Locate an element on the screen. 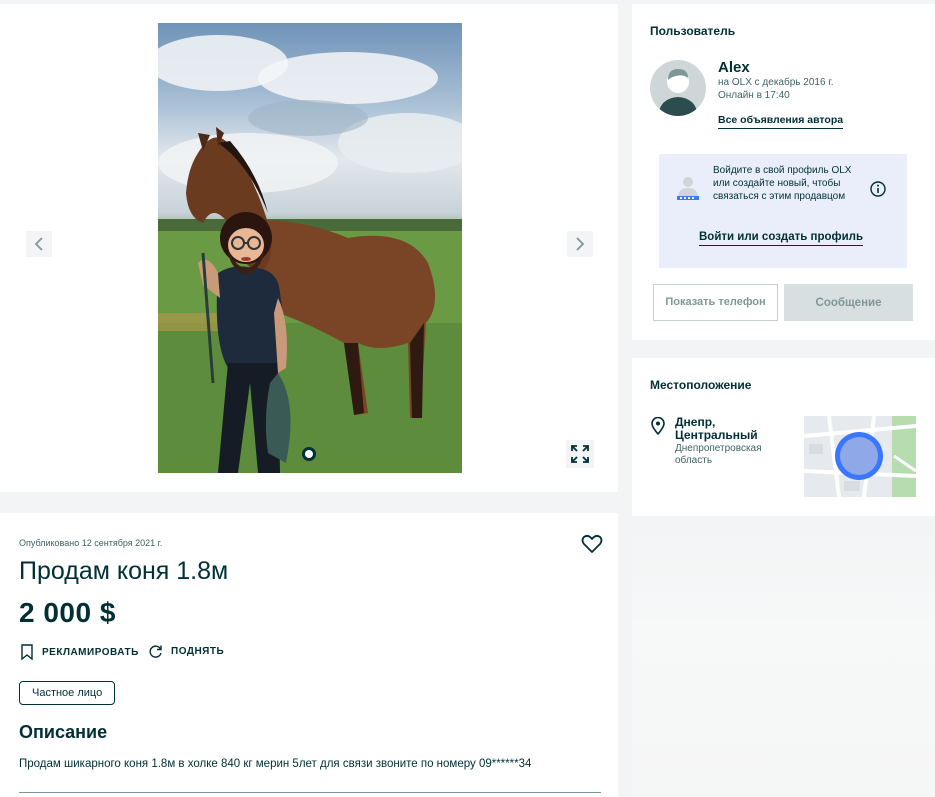 The image size is (935, 797). ad-title: Продам коня 1.8м is located at coordinates (124, 571).